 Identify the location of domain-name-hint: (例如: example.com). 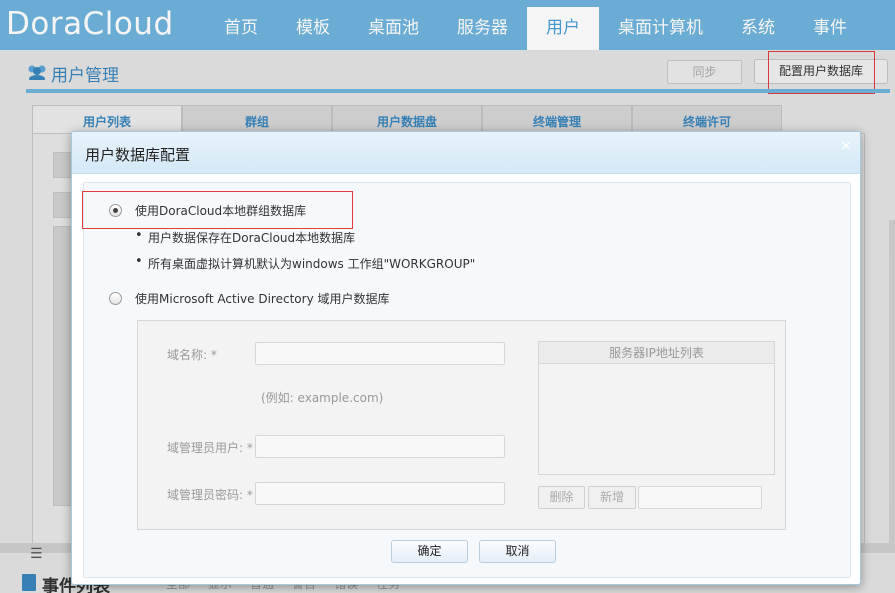
(322, 398).